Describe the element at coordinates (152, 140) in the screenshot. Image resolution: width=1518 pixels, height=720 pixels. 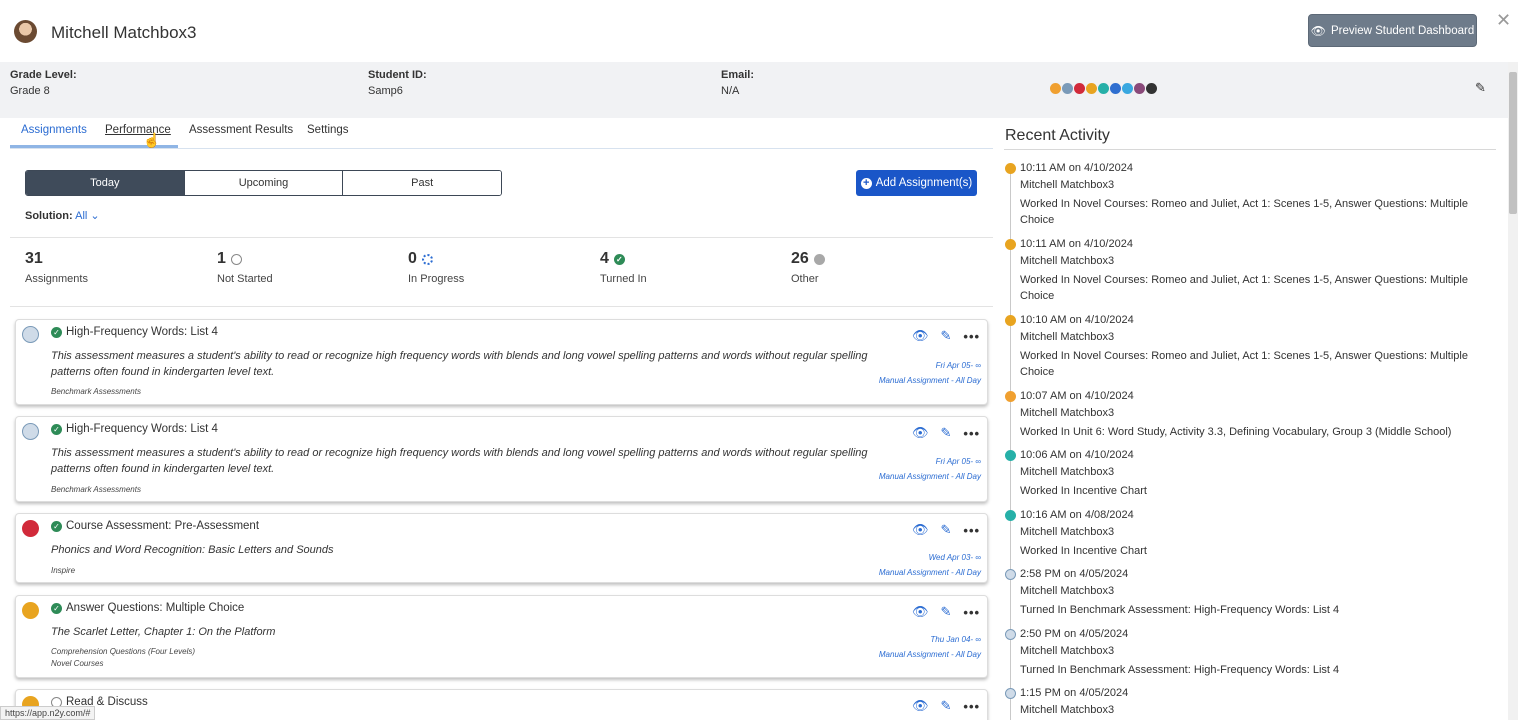
I see `mouse-cursor-icon: ☝` at that location.